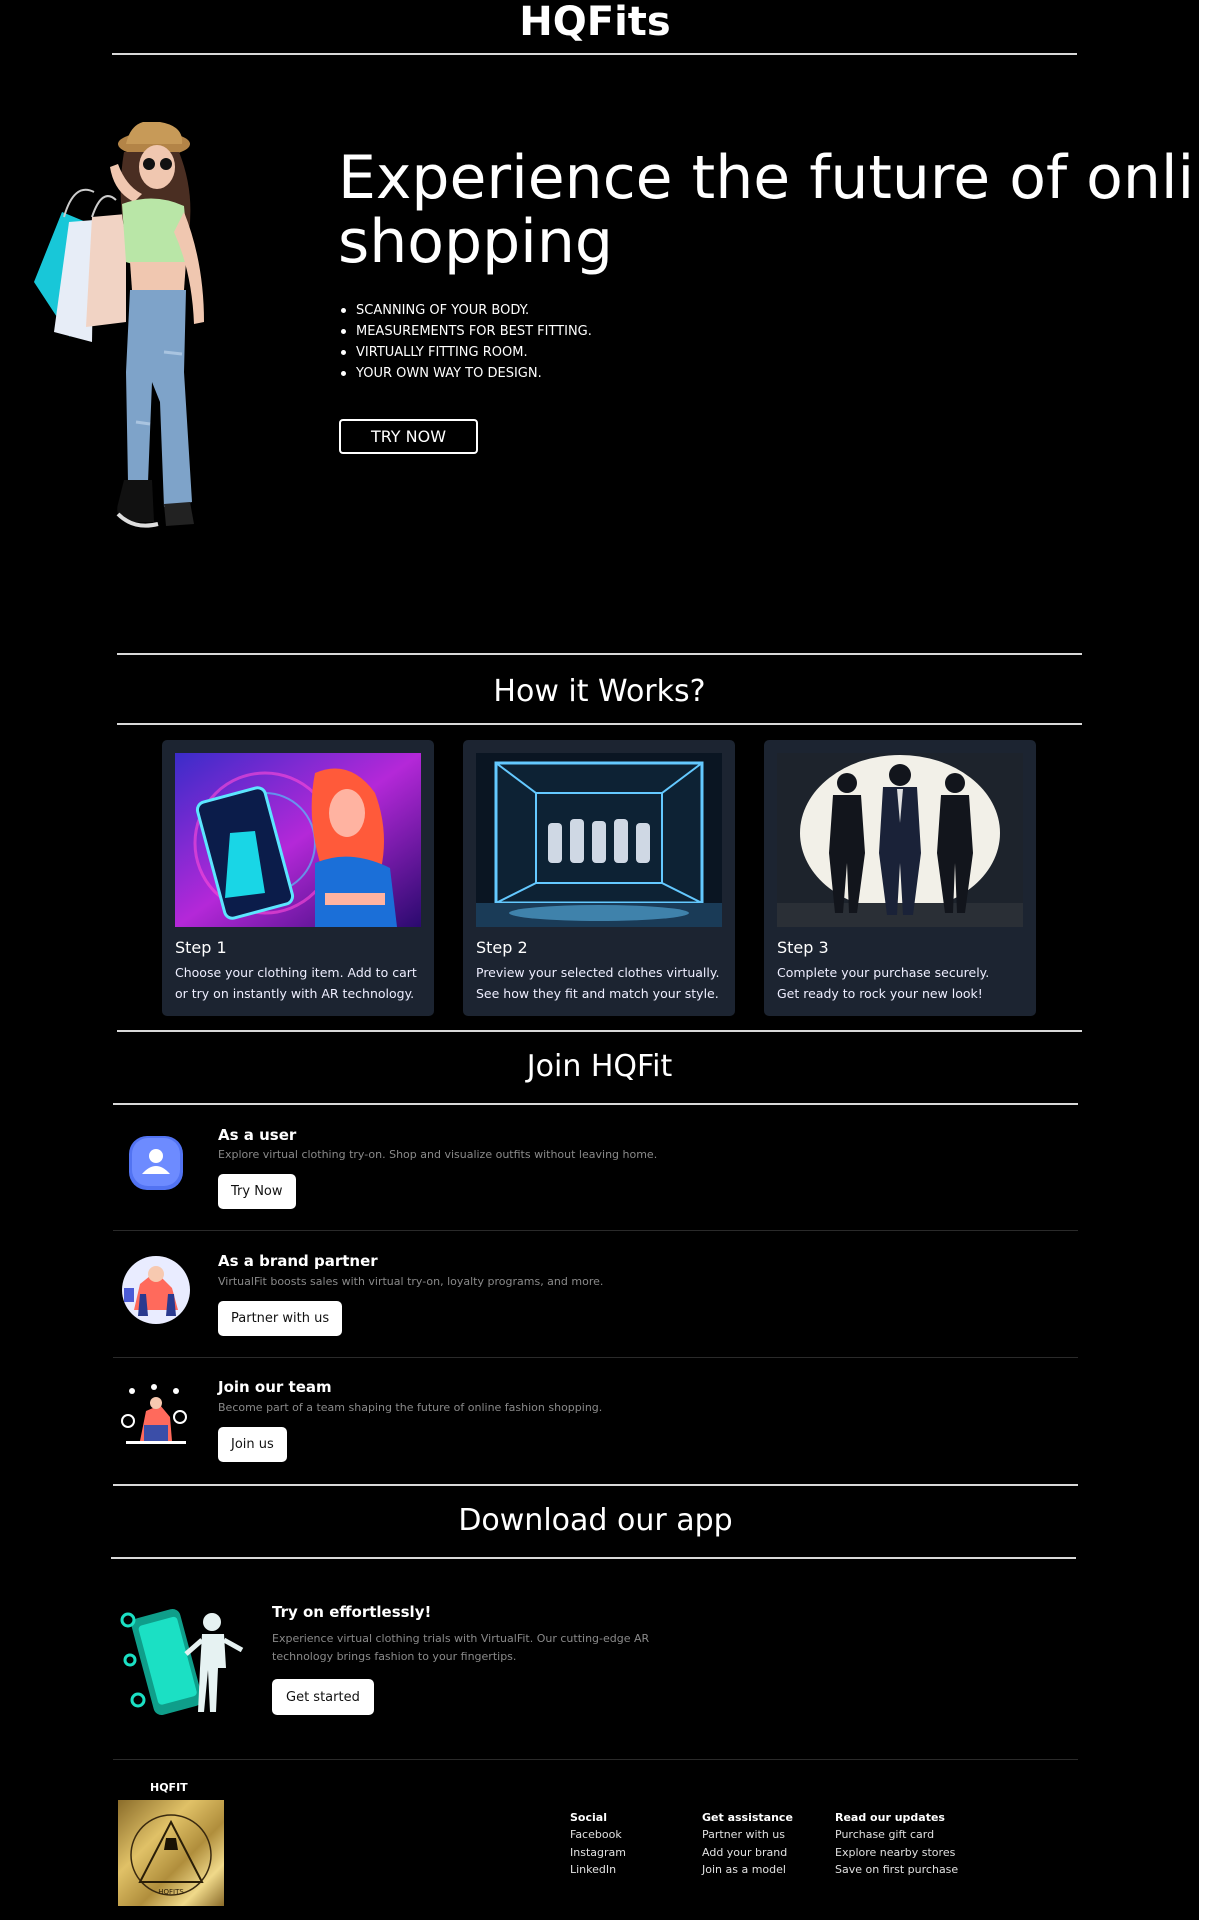 The width and height of the screenshot is (1208, 1920). What do you see at coordinates (880, 993) in the screenshot?
I see `step-3-desc-line2: Get ready to rock your new look!` at bounding box center [880, 993].